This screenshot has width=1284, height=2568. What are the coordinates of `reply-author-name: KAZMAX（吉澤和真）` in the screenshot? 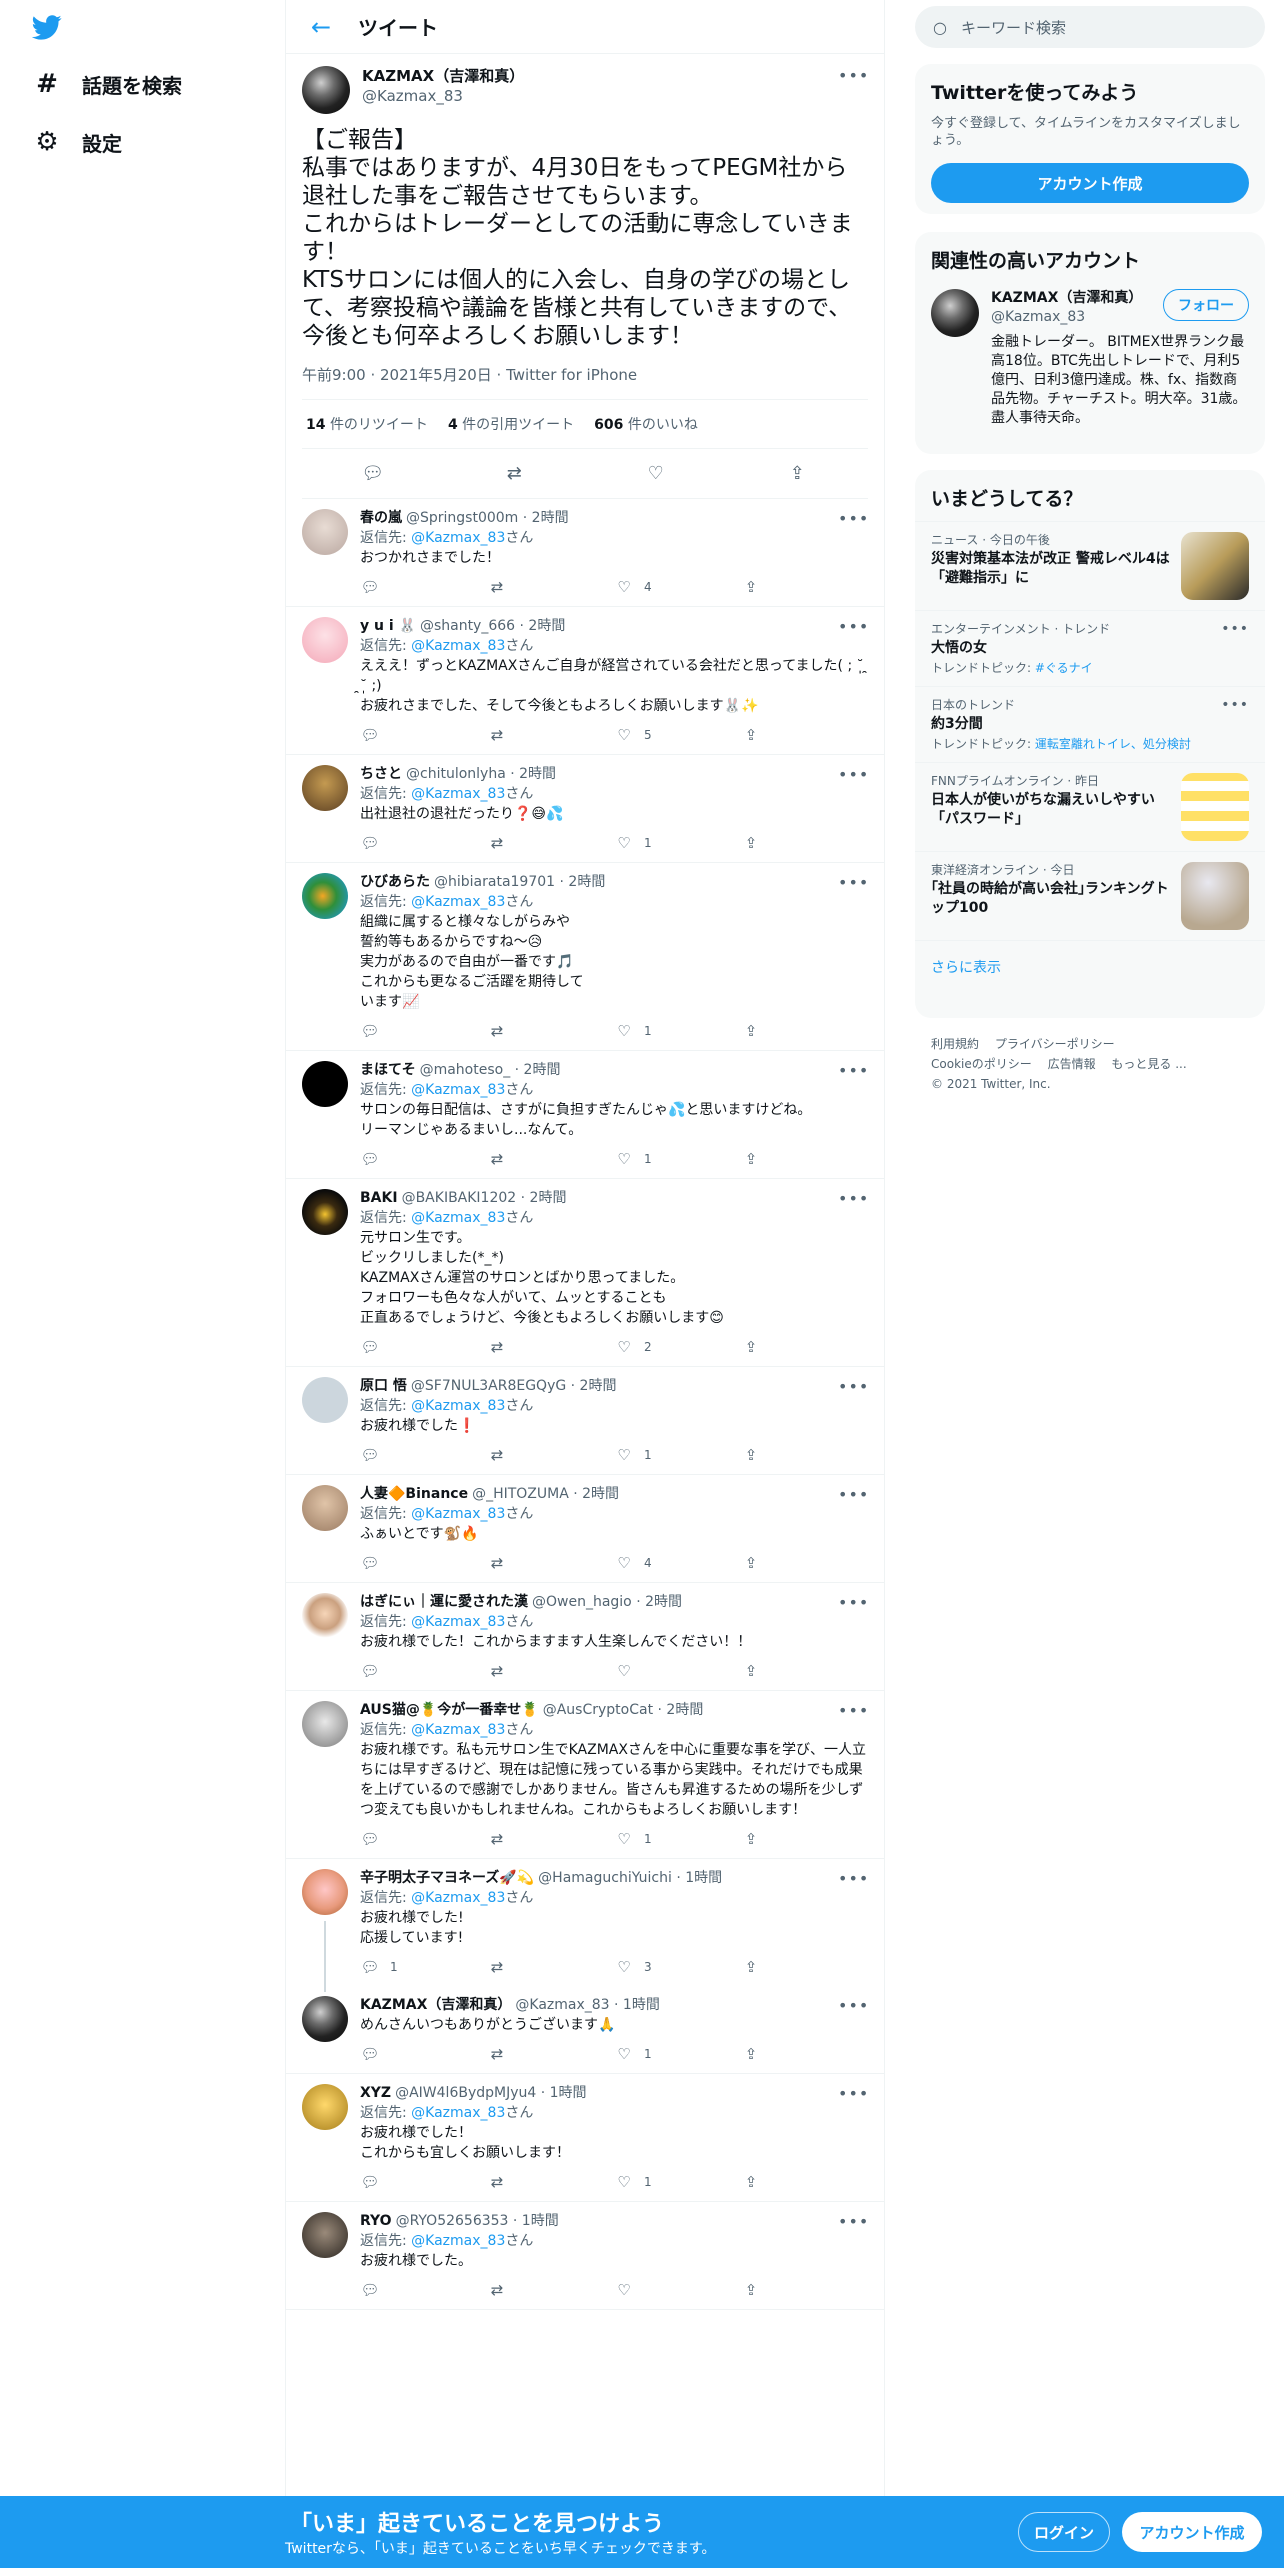 It's located at (435, 2005).